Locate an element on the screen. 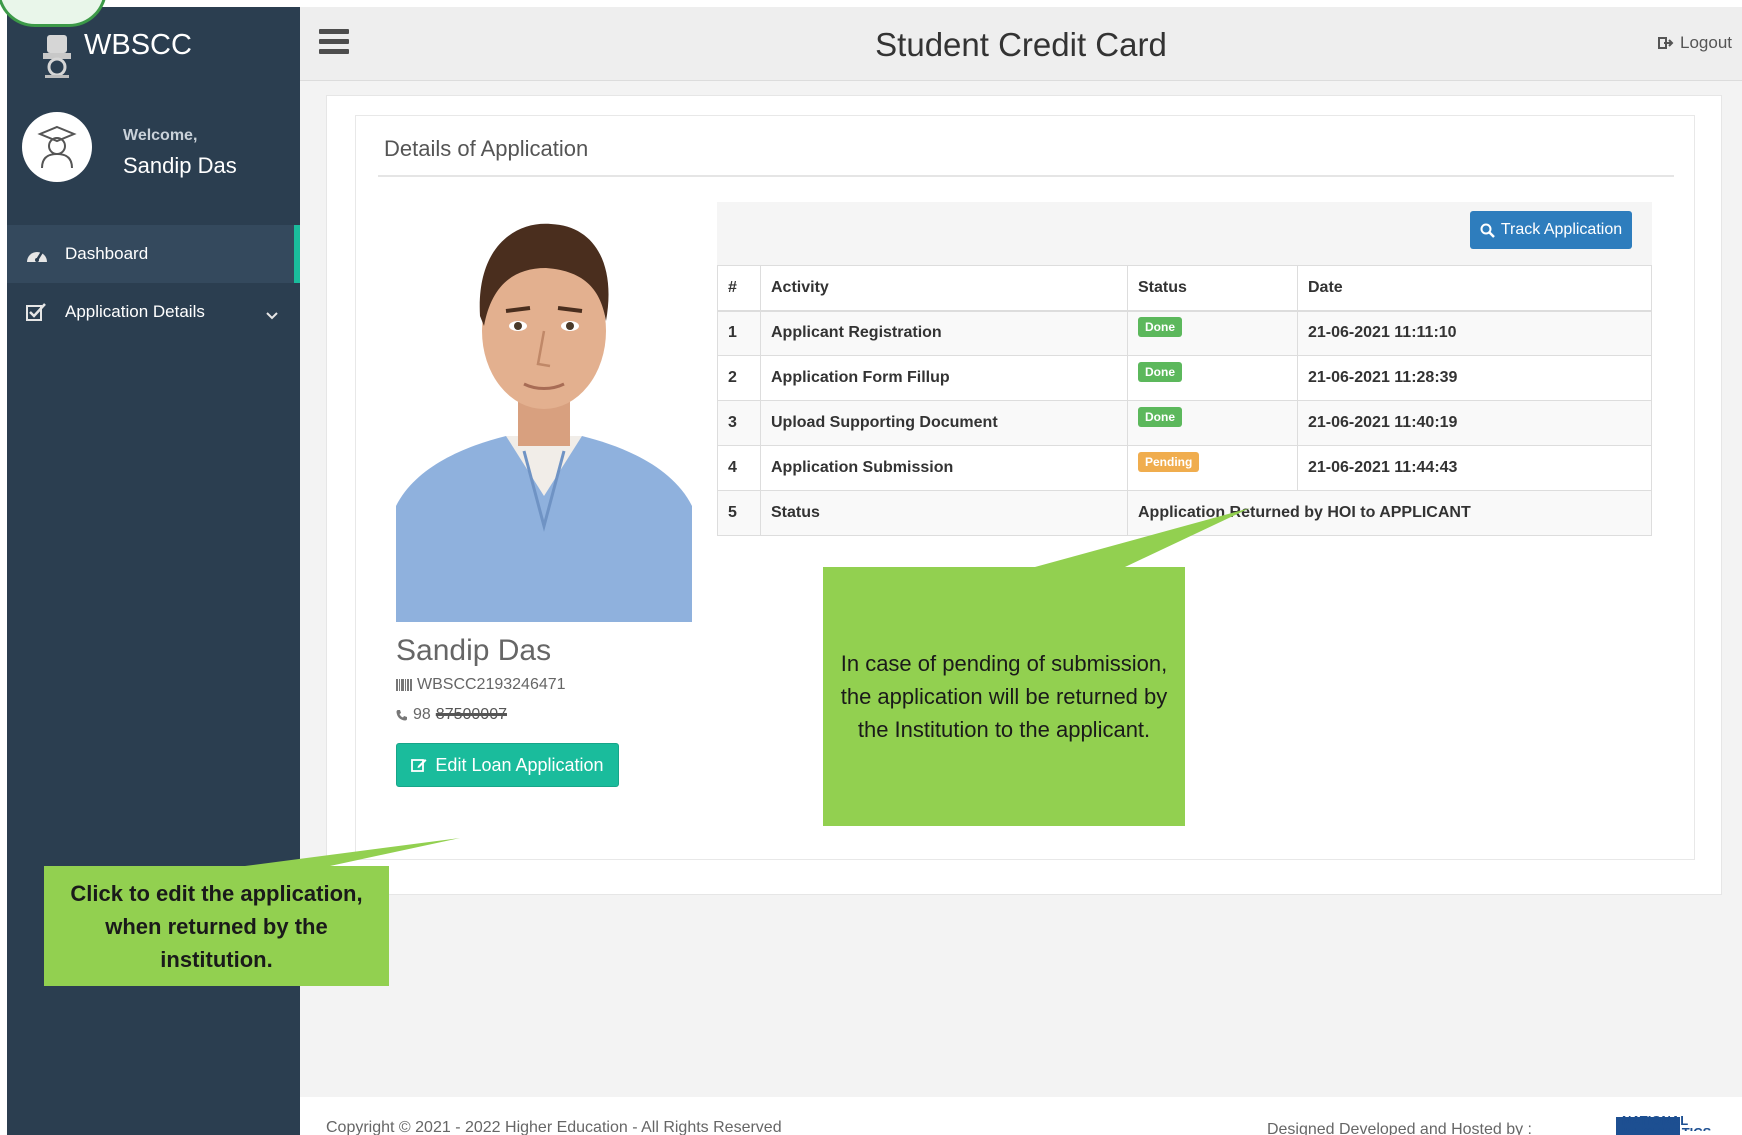  nic-text: NATIONAL INFORMATICS is located at coordinates (1666, 1123).